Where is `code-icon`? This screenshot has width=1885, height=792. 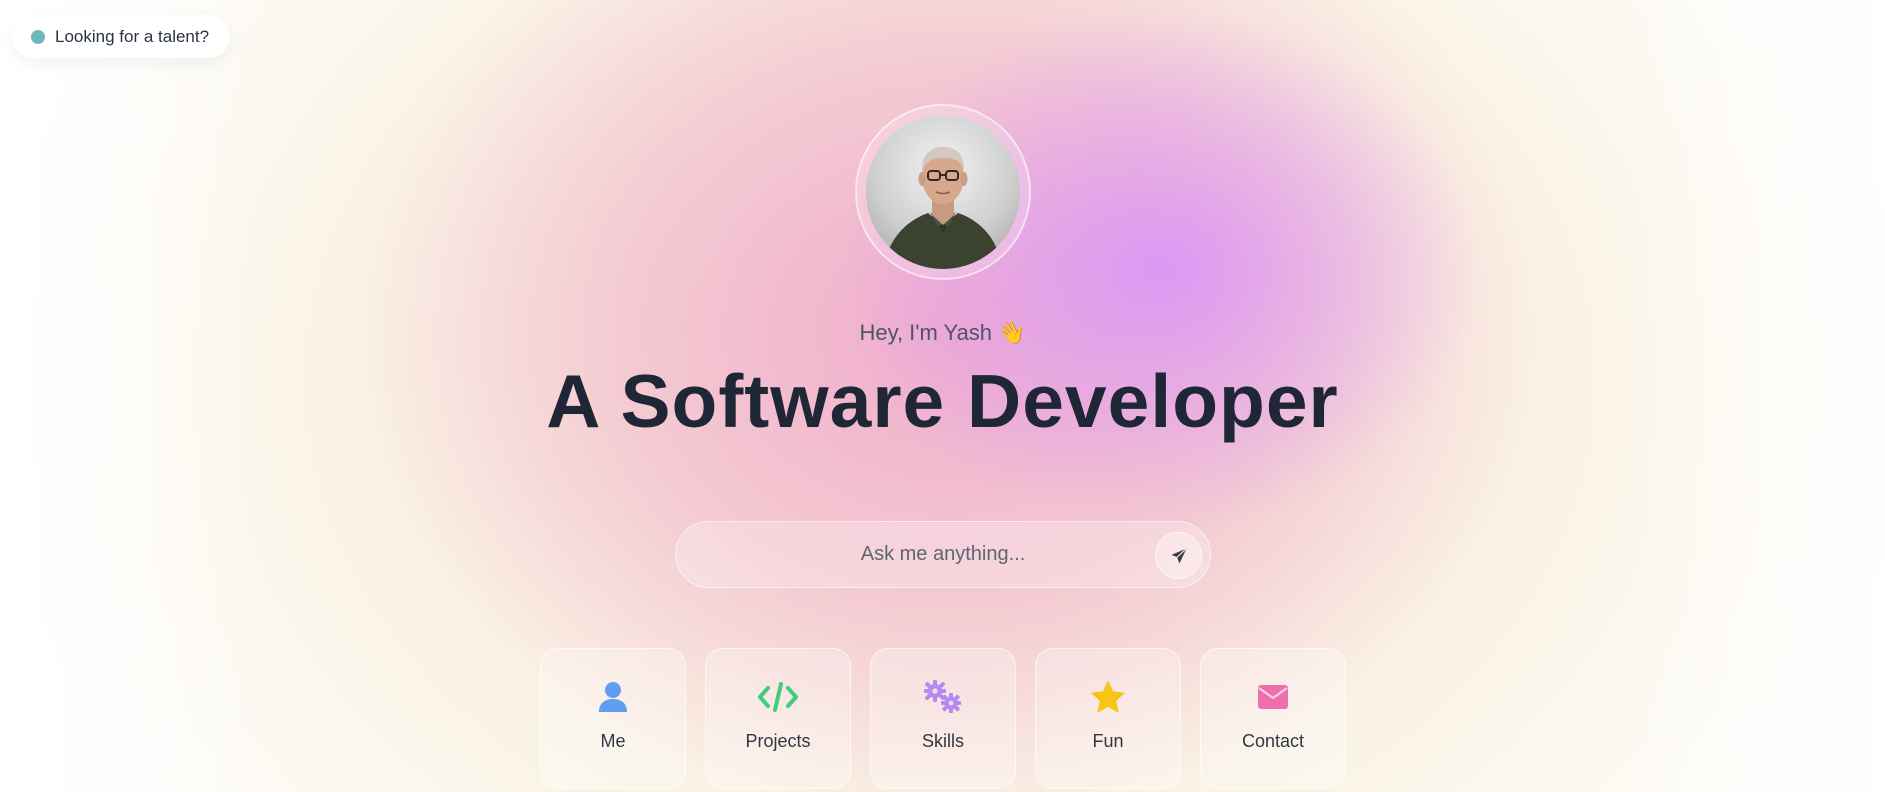
code-icon is located at coordinates (778, 697).